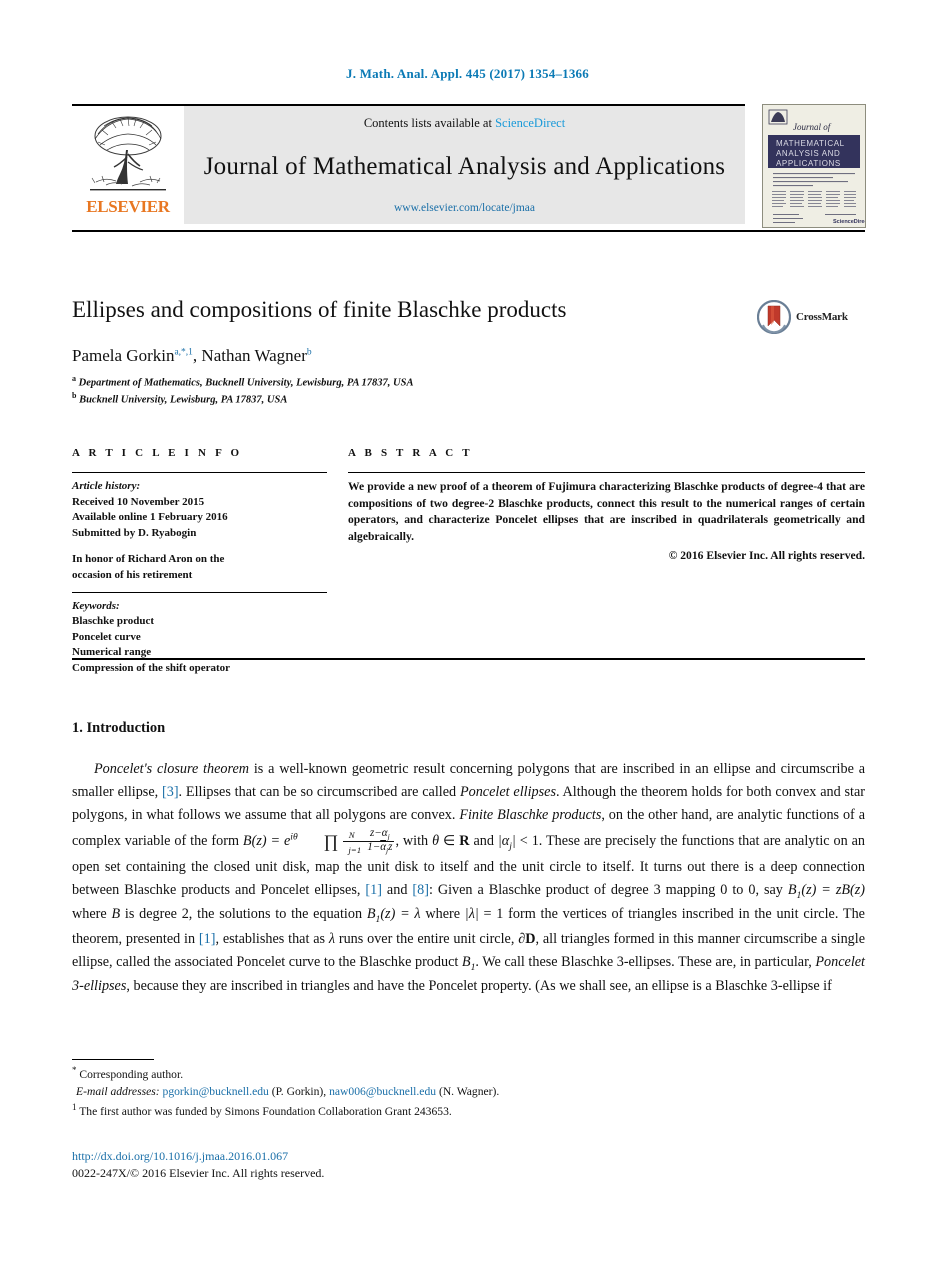 The image size is (935, 1266). Describe the element at coordinates (183, 352) in the screenshot. I see `author-1-marks: a,*,1` at that location.